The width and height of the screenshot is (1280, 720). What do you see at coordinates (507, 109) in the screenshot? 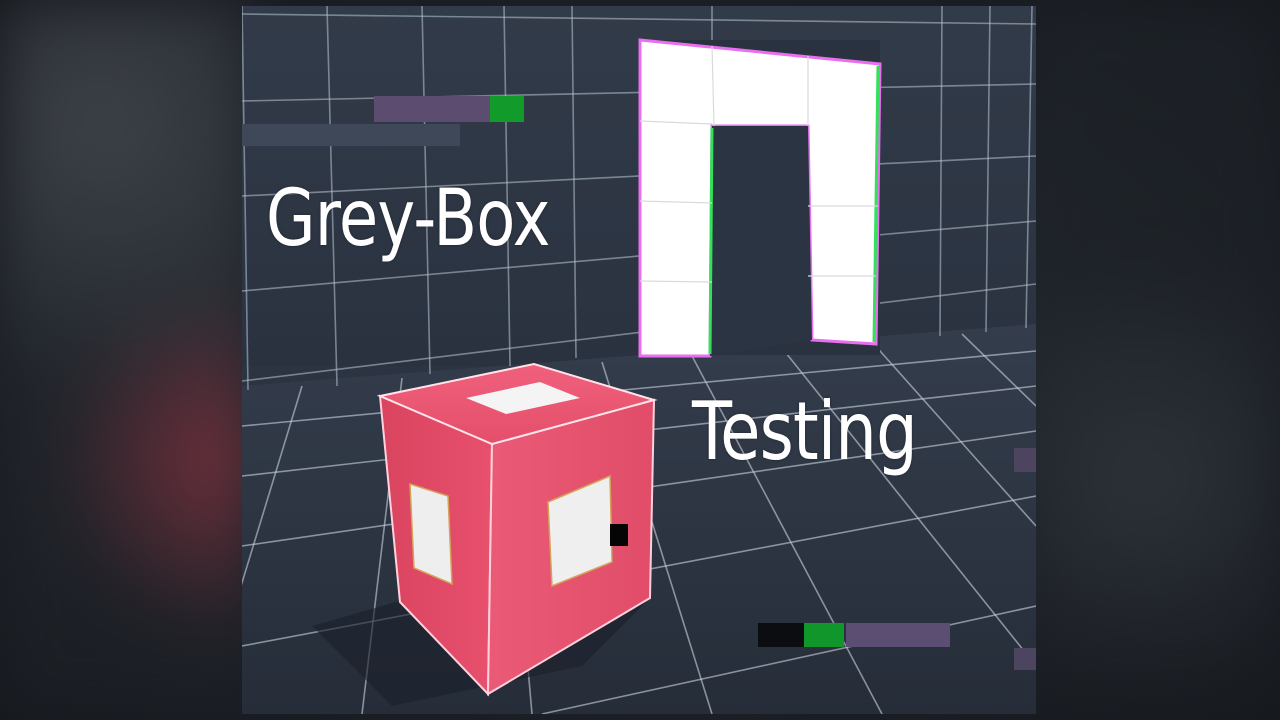
I see `glitch-bar-top-green` at bounding box center [507, 109].